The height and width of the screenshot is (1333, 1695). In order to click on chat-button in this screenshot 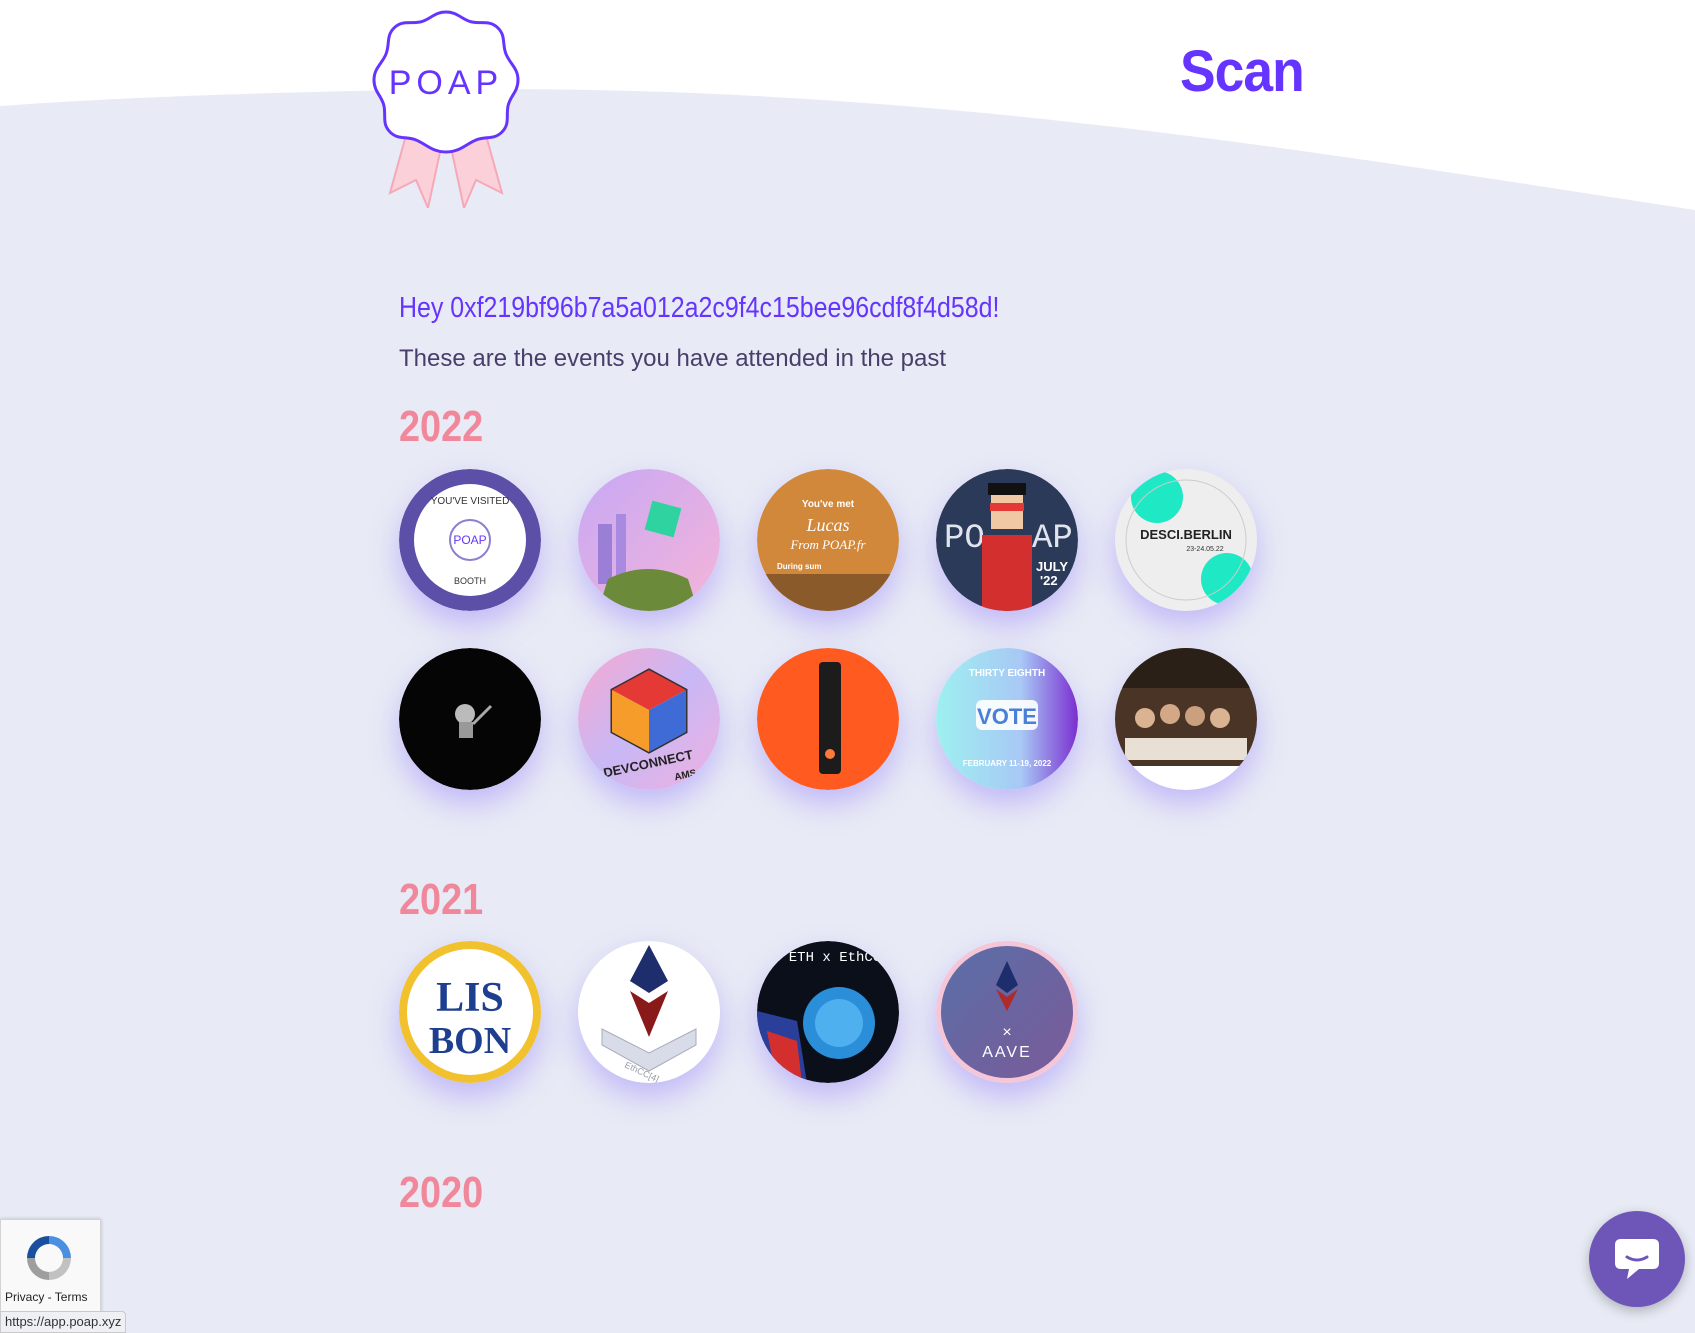, I will do `click(1637, 1259)`.